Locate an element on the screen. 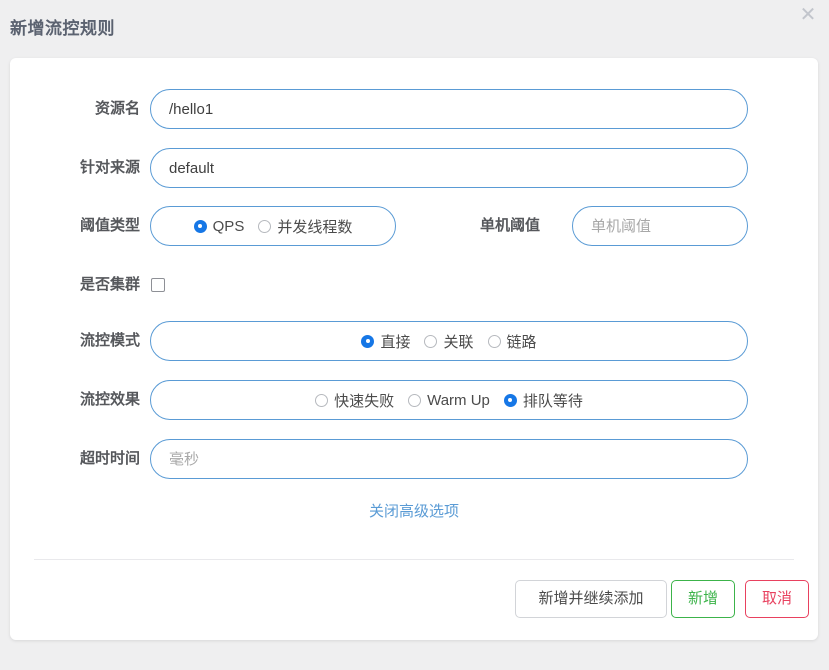 The image size is (829, 670). radio-flow-effect-warm-up: Warm Up is located at coordinates (449, 400).